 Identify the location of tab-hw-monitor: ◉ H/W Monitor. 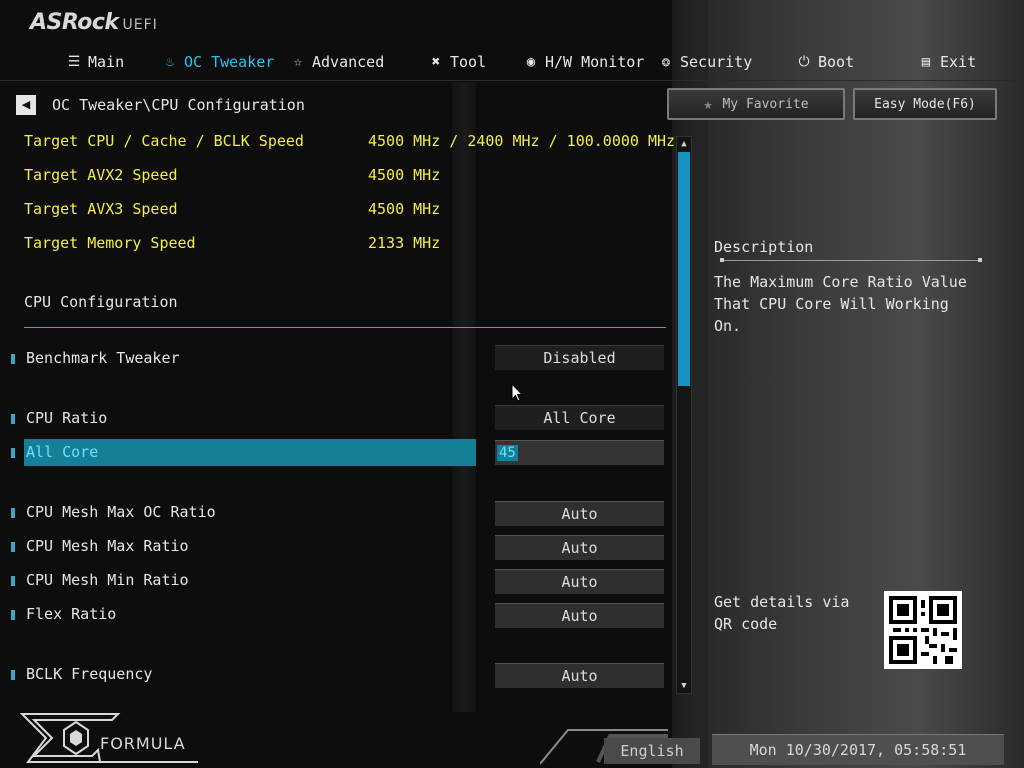
(584, 62).